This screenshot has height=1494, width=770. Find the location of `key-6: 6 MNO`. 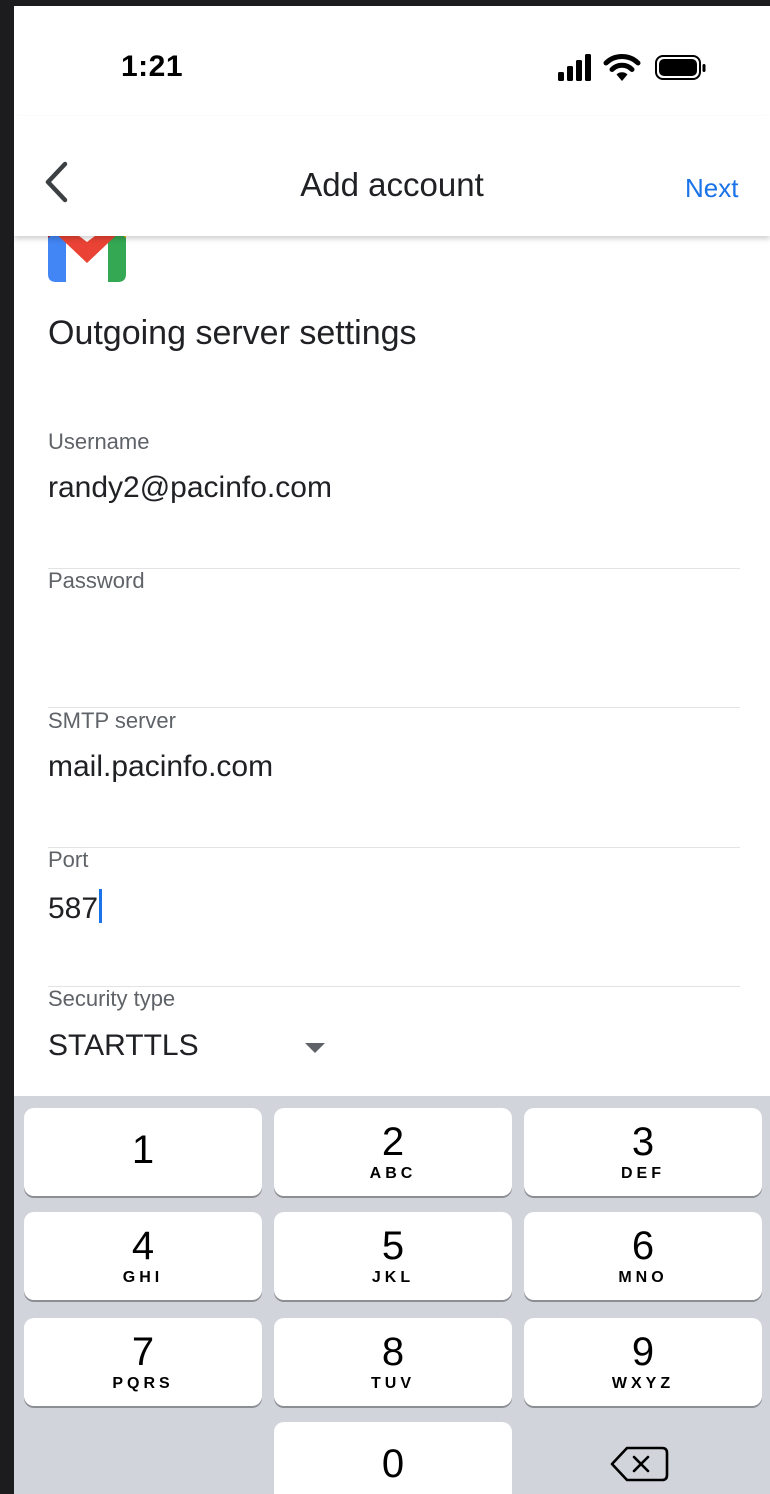

key-6: 6 MNO is located at coordinates (643, 1256).